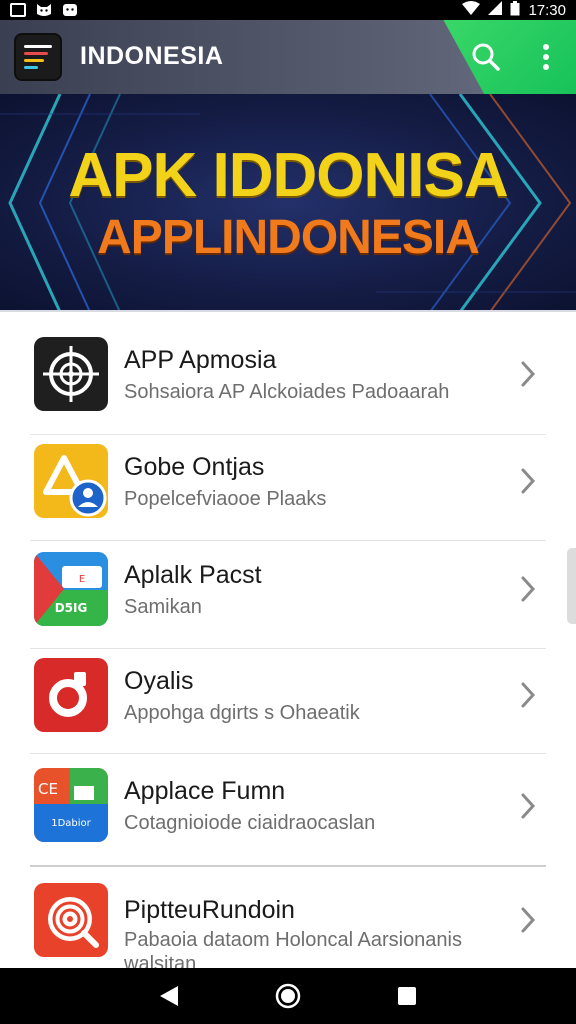  I want to click on app-bar: INDONESIA, so click(288, 57).